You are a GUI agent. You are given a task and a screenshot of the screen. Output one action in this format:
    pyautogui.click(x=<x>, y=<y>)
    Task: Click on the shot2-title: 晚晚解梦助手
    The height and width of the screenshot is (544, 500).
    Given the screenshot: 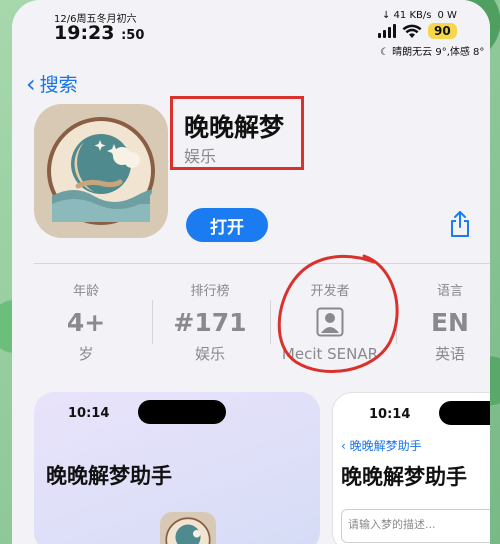 What is the action you would take?
    pyautogui.click(x=404, y=477)
    